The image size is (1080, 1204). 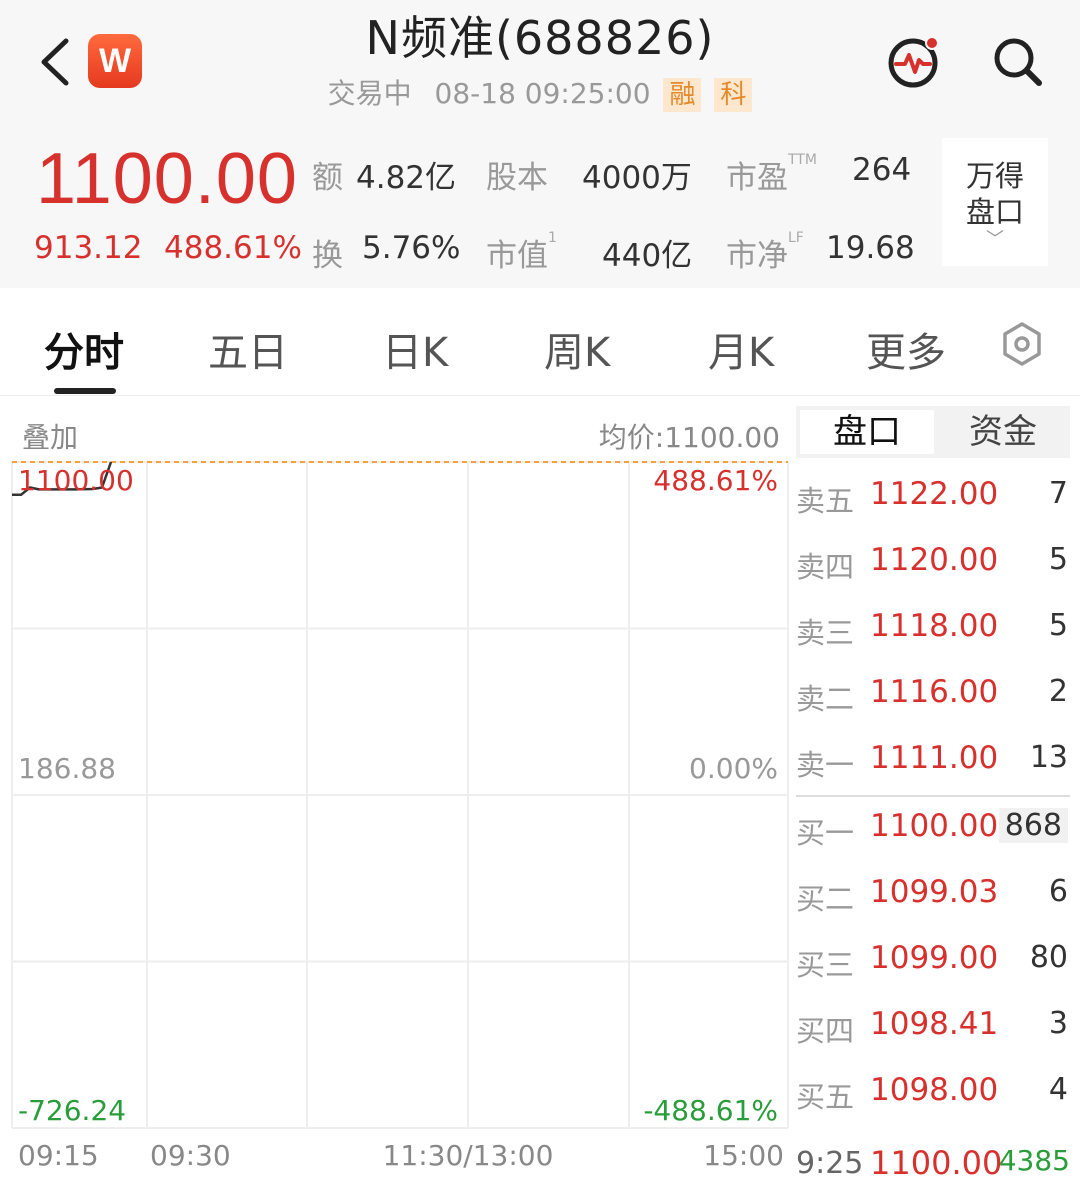 What do you see at coordinates (825, 699) in the screenshot?
I see `ask-label: 卖二` at bounding box center [825, 699].